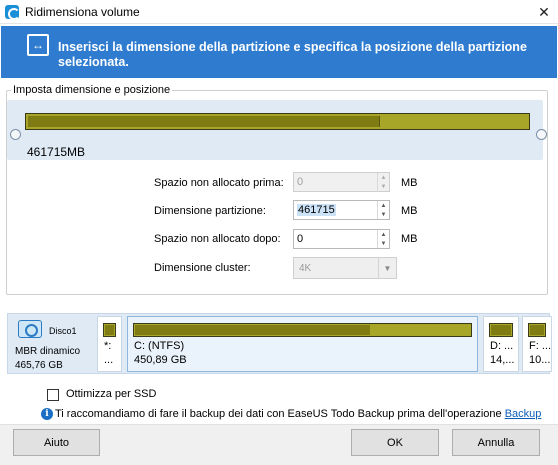 This screenshot has height=465, width=558. I want to click on ssd-checkbox-label: Ottimizza per SSD, so click(111, 394).